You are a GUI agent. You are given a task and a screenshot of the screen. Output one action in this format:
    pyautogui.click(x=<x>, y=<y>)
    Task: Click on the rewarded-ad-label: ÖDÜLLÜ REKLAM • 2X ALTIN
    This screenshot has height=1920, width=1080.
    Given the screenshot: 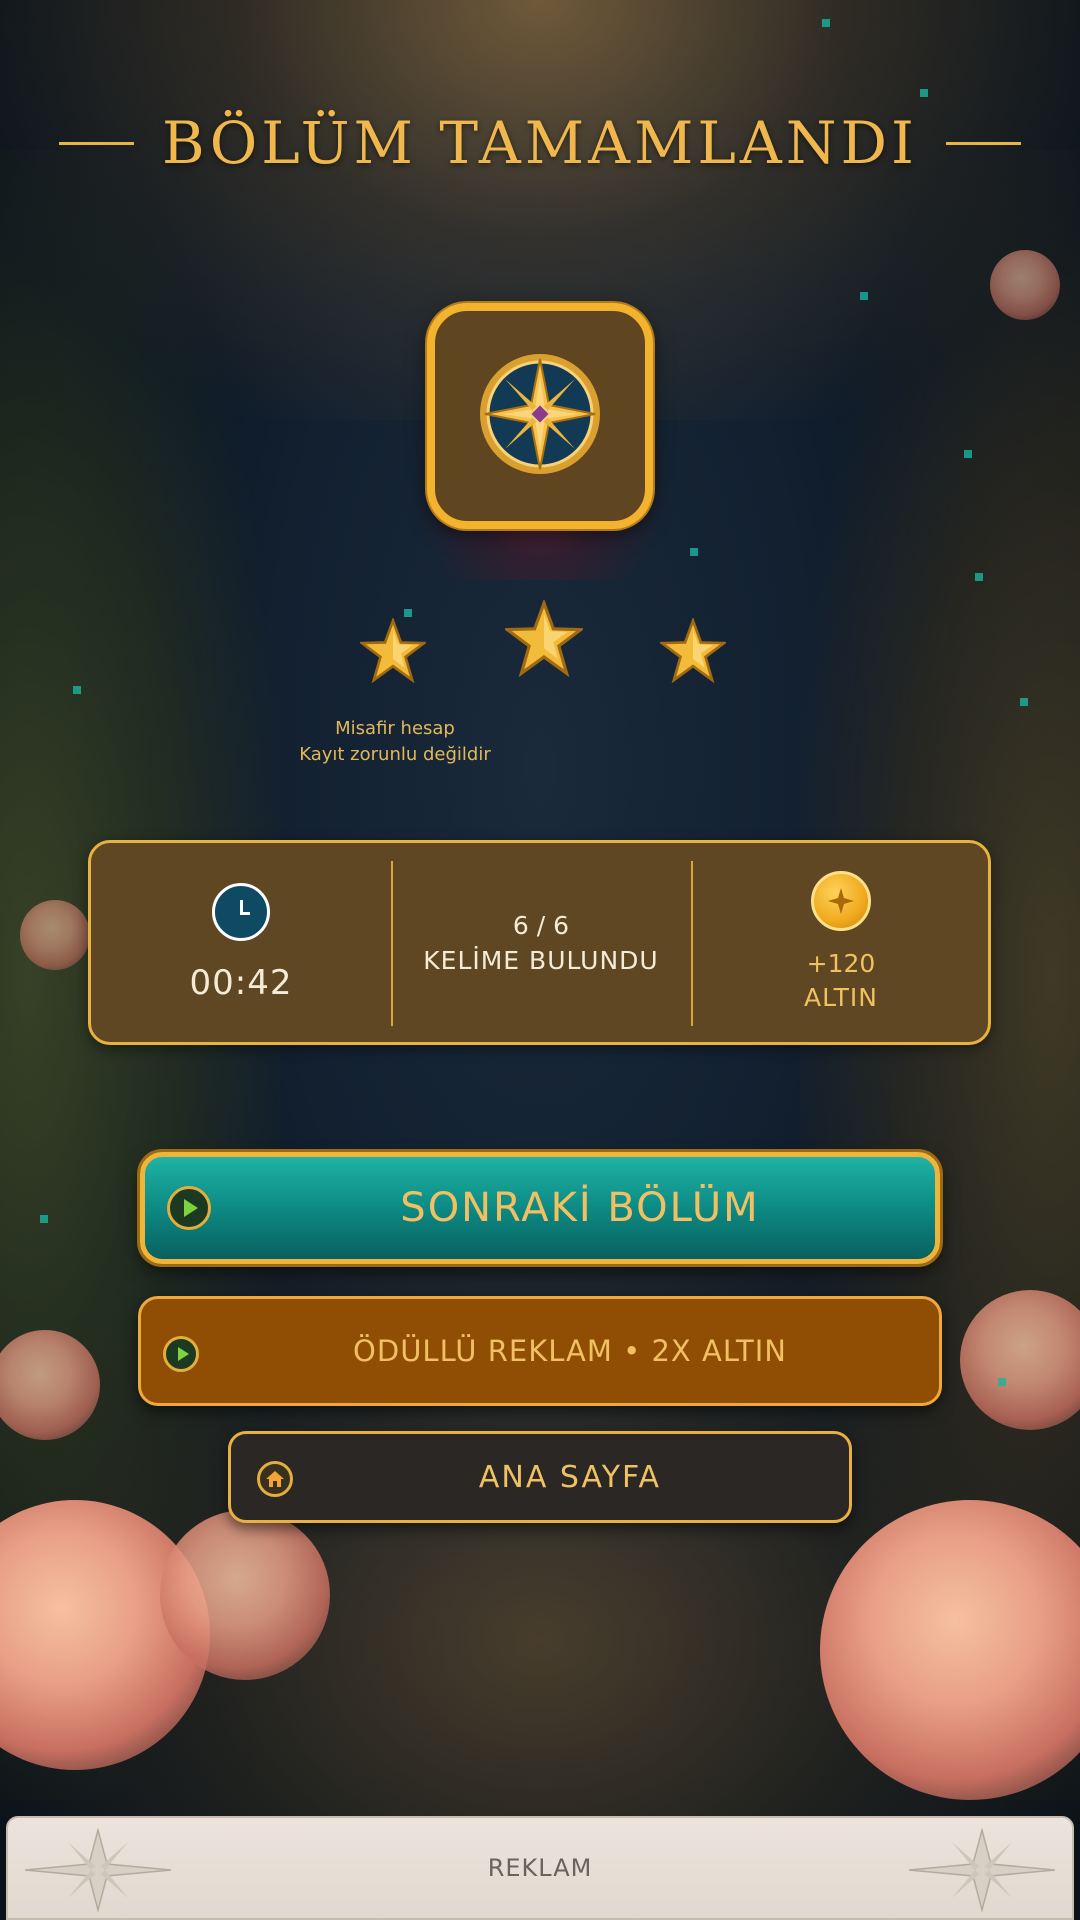 What is the action you would take?
    pyautogui.click(x=570, y=1351)
    